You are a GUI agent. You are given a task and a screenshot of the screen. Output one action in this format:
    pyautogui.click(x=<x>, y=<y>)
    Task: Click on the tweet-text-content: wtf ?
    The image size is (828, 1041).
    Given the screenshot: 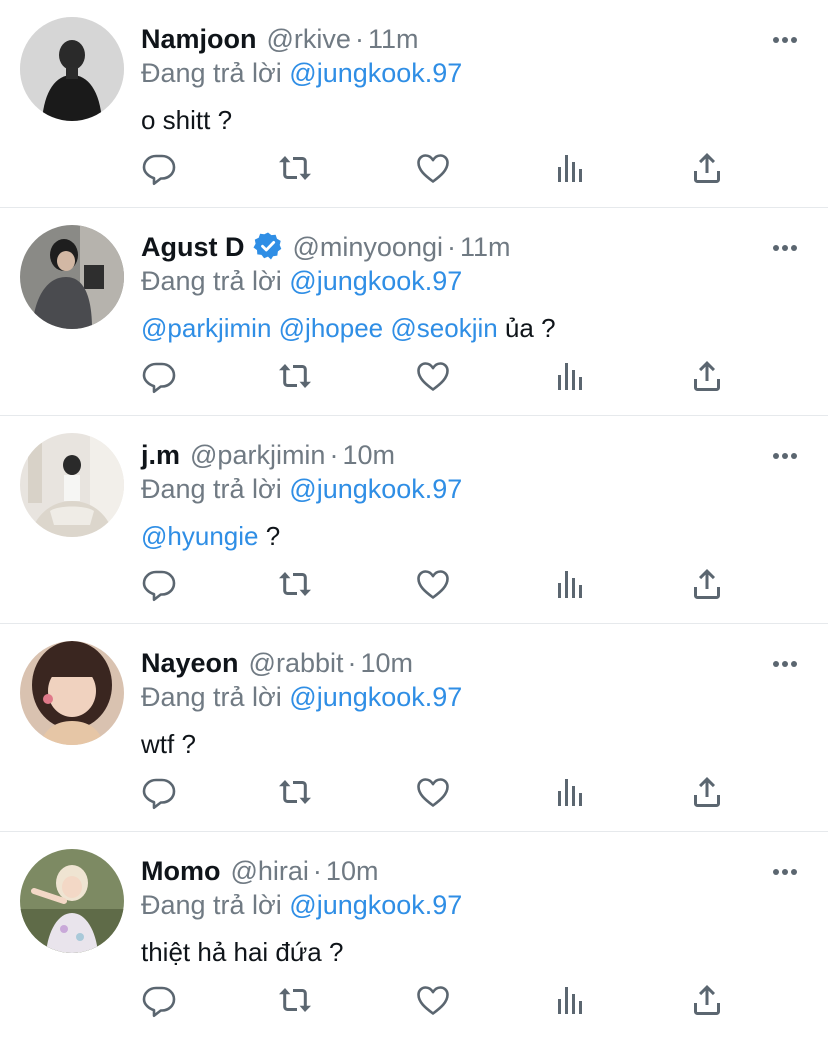 What is the action you would take?
    pyautogui.click(x=168, y=744)
    